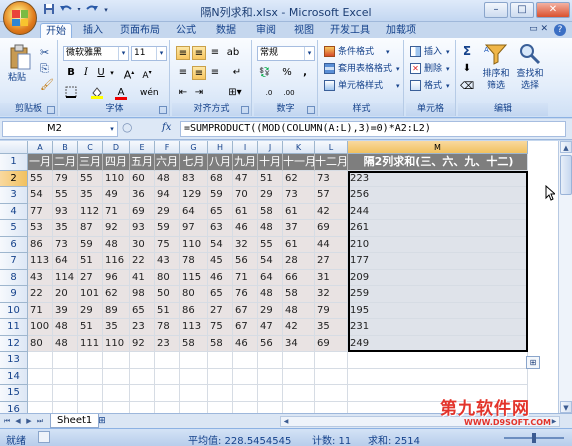 This screenshot has height=446, width=572. What do you see at coordinates (14, 310) in the screenshot?
I see `row-header-10: 10` at bounding box center [14, 310].